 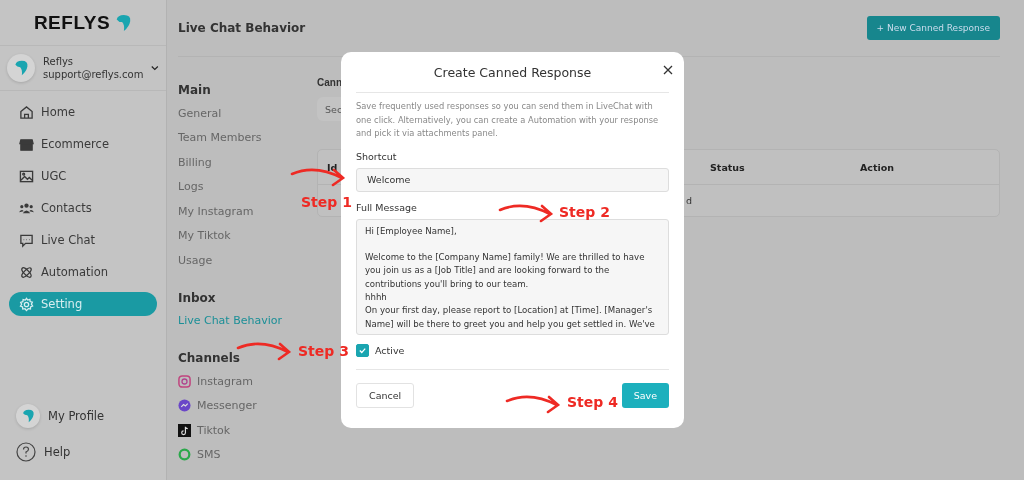 I want to click on atom-icon, so click(x=26, y=272).